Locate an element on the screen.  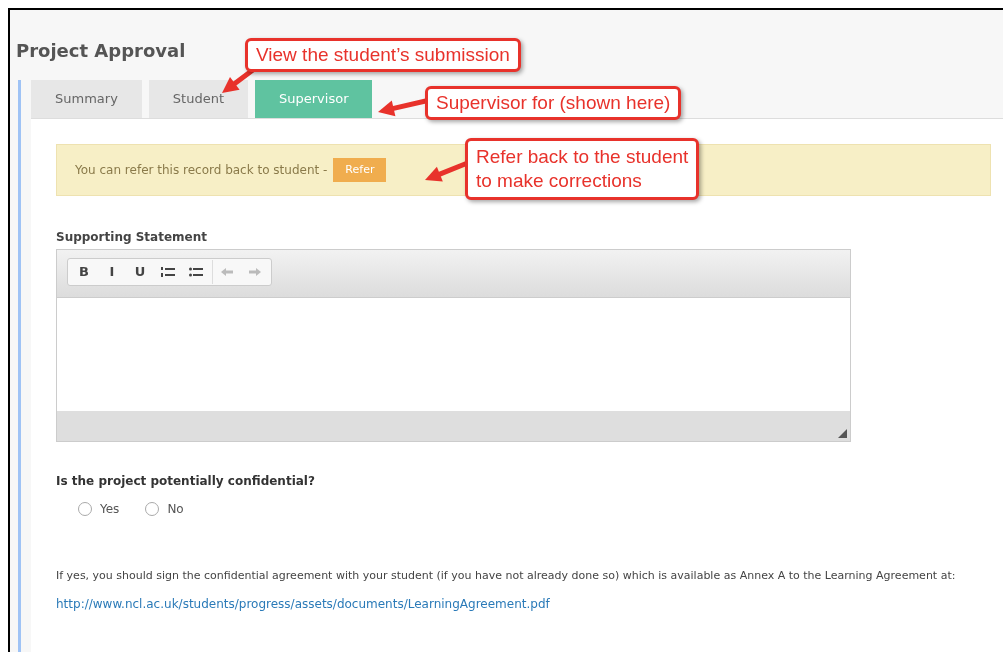
bullet-list-icon is located at coordinates (196, 272).